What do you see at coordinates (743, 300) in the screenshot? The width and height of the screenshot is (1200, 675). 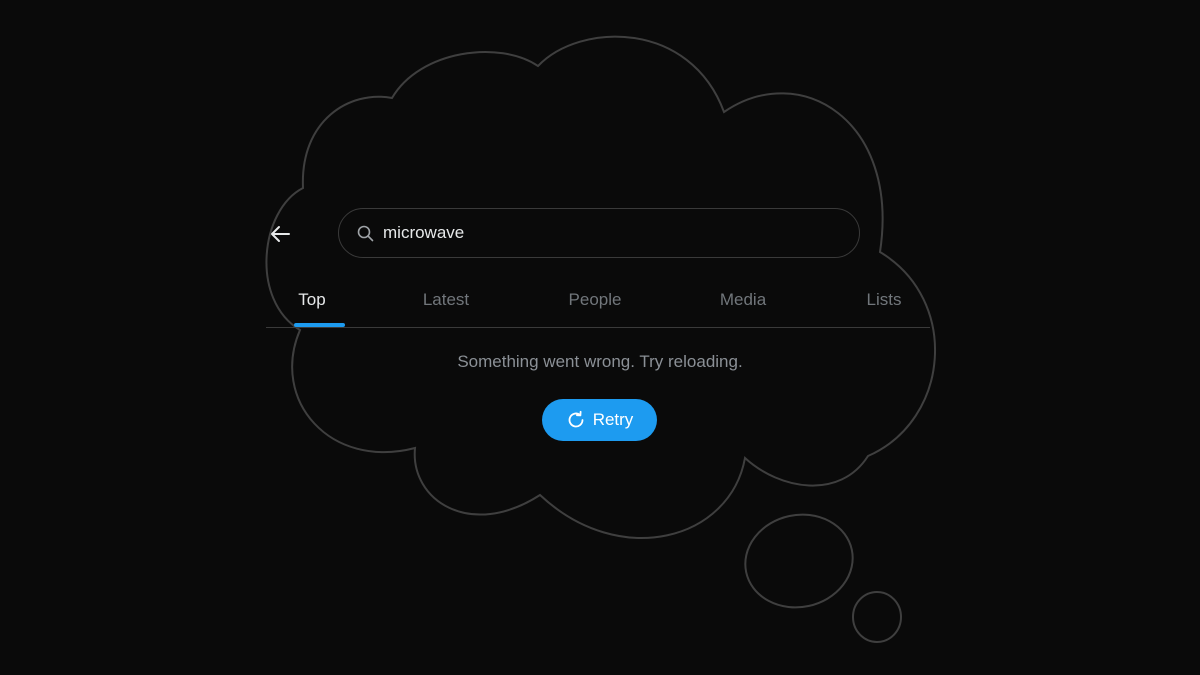 I see `tab-media: Media` at bounding box center [743, 300].